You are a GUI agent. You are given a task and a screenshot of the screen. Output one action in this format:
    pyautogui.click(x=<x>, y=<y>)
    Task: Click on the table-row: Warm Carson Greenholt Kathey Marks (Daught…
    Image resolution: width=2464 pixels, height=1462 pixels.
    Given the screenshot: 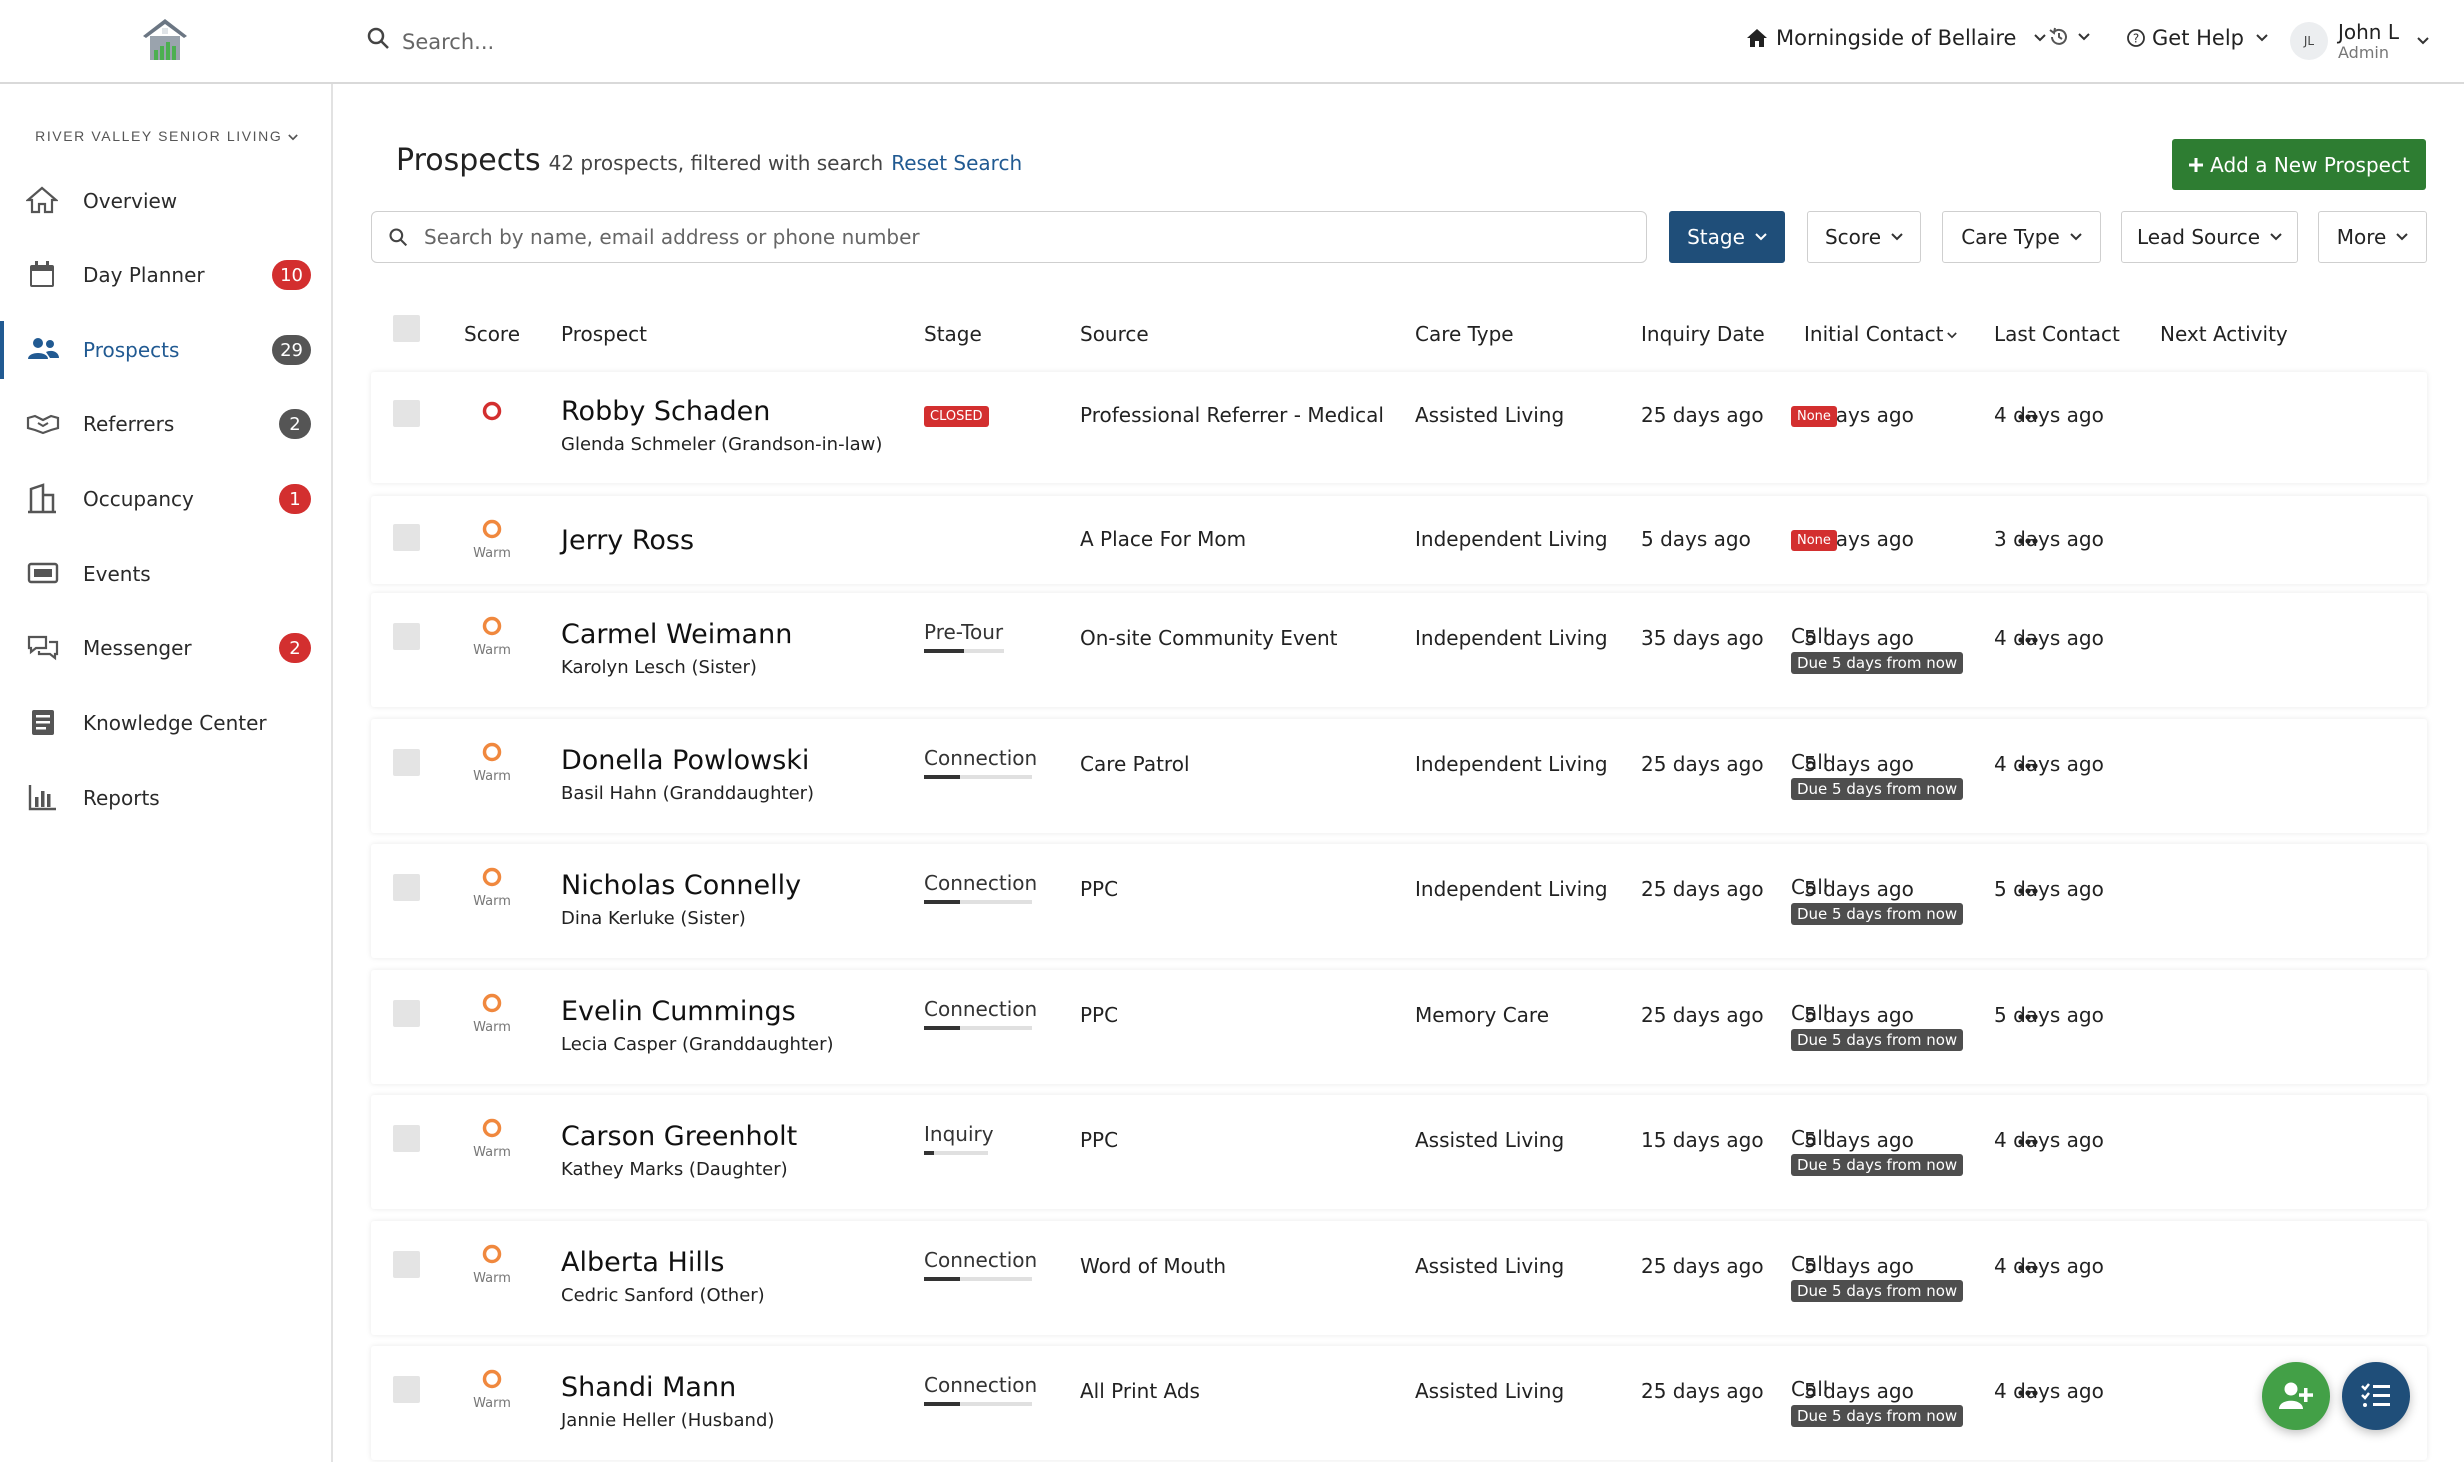 What is the action you would take?
    pyautogui.click(x=1399, y=1152)
    